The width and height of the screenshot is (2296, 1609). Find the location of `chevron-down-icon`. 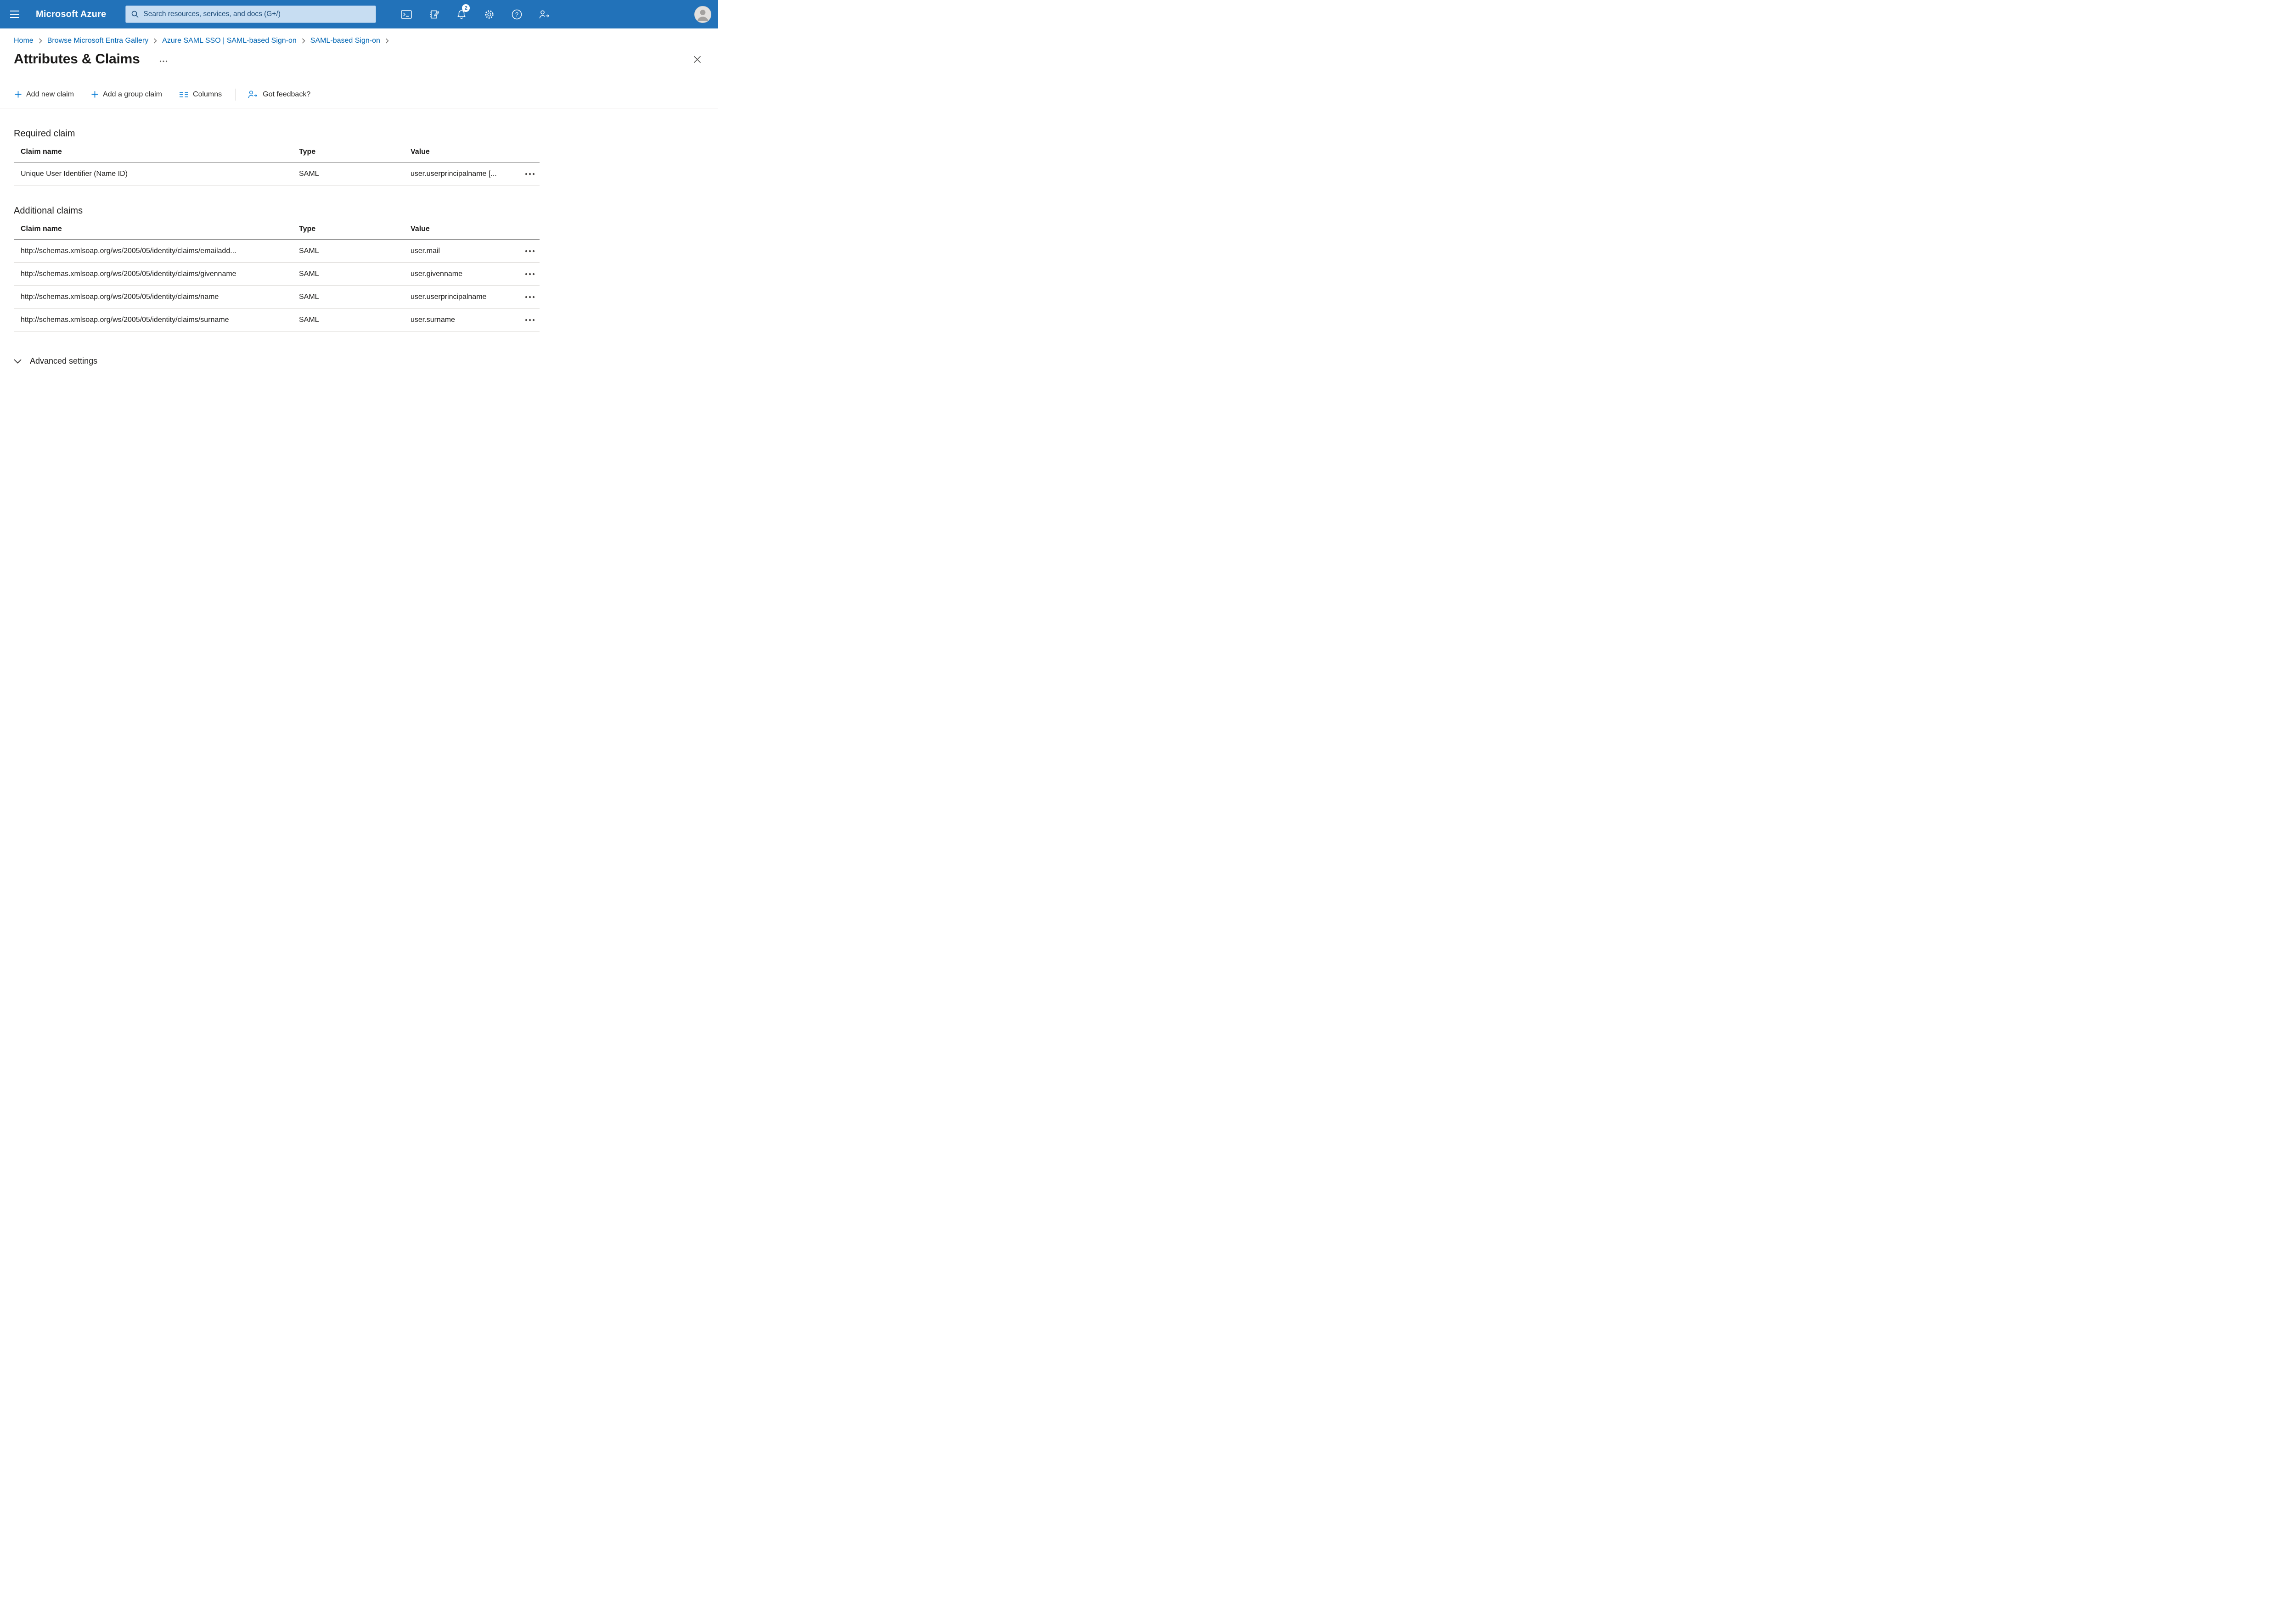

chevron-down-icon is located at coordinates (18, 361).